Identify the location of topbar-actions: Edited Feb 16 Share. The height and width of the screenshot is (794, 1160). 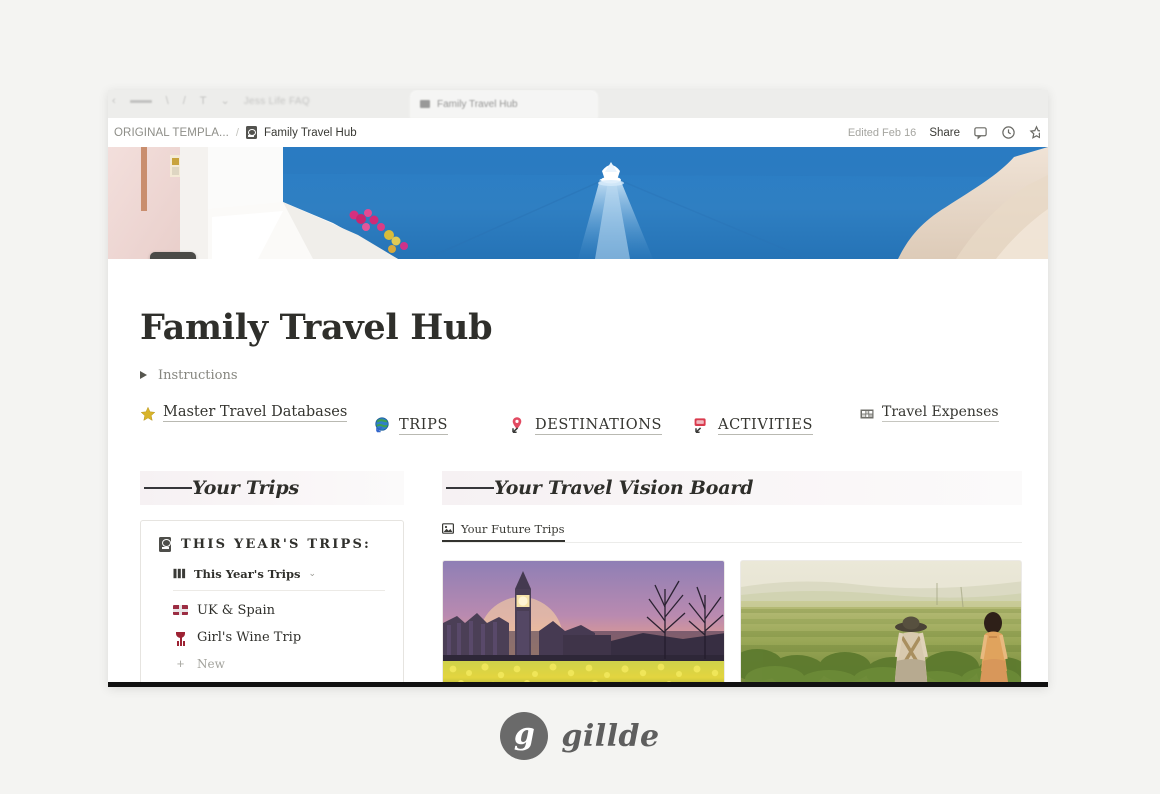
(944, 132).